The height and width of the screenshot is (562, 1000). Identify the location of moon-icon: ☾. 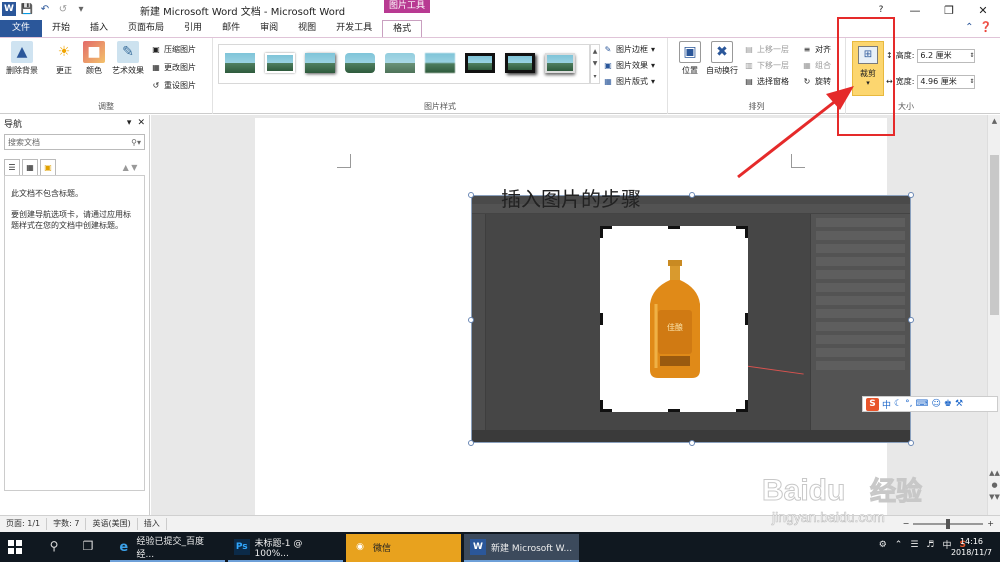
(898, 404).